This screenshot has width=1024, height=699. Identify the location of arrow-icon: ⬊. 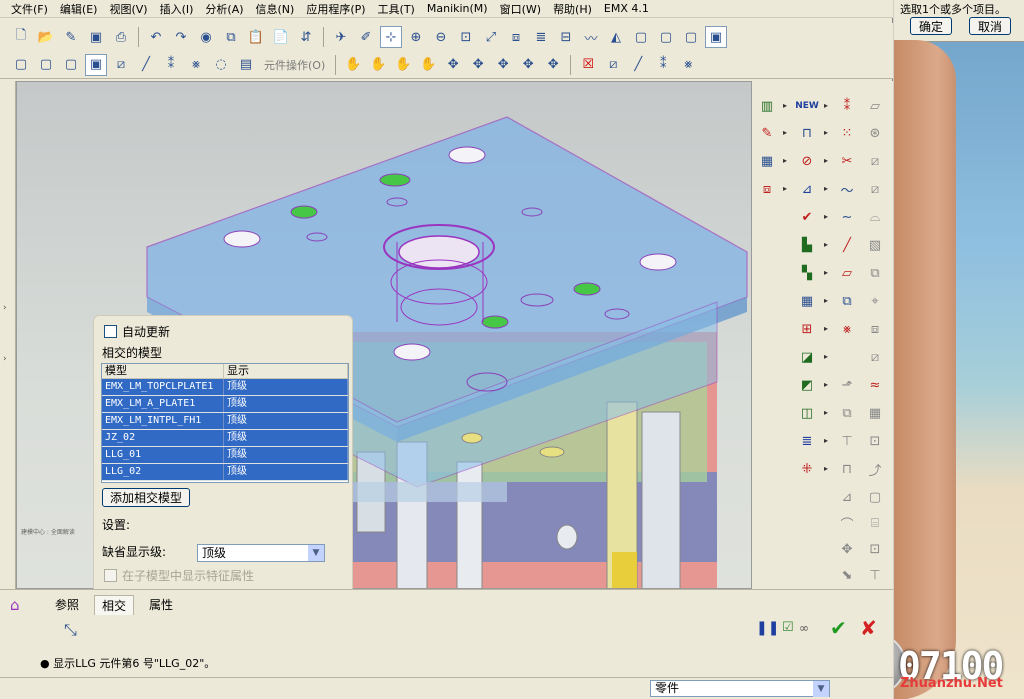
(847, 575).